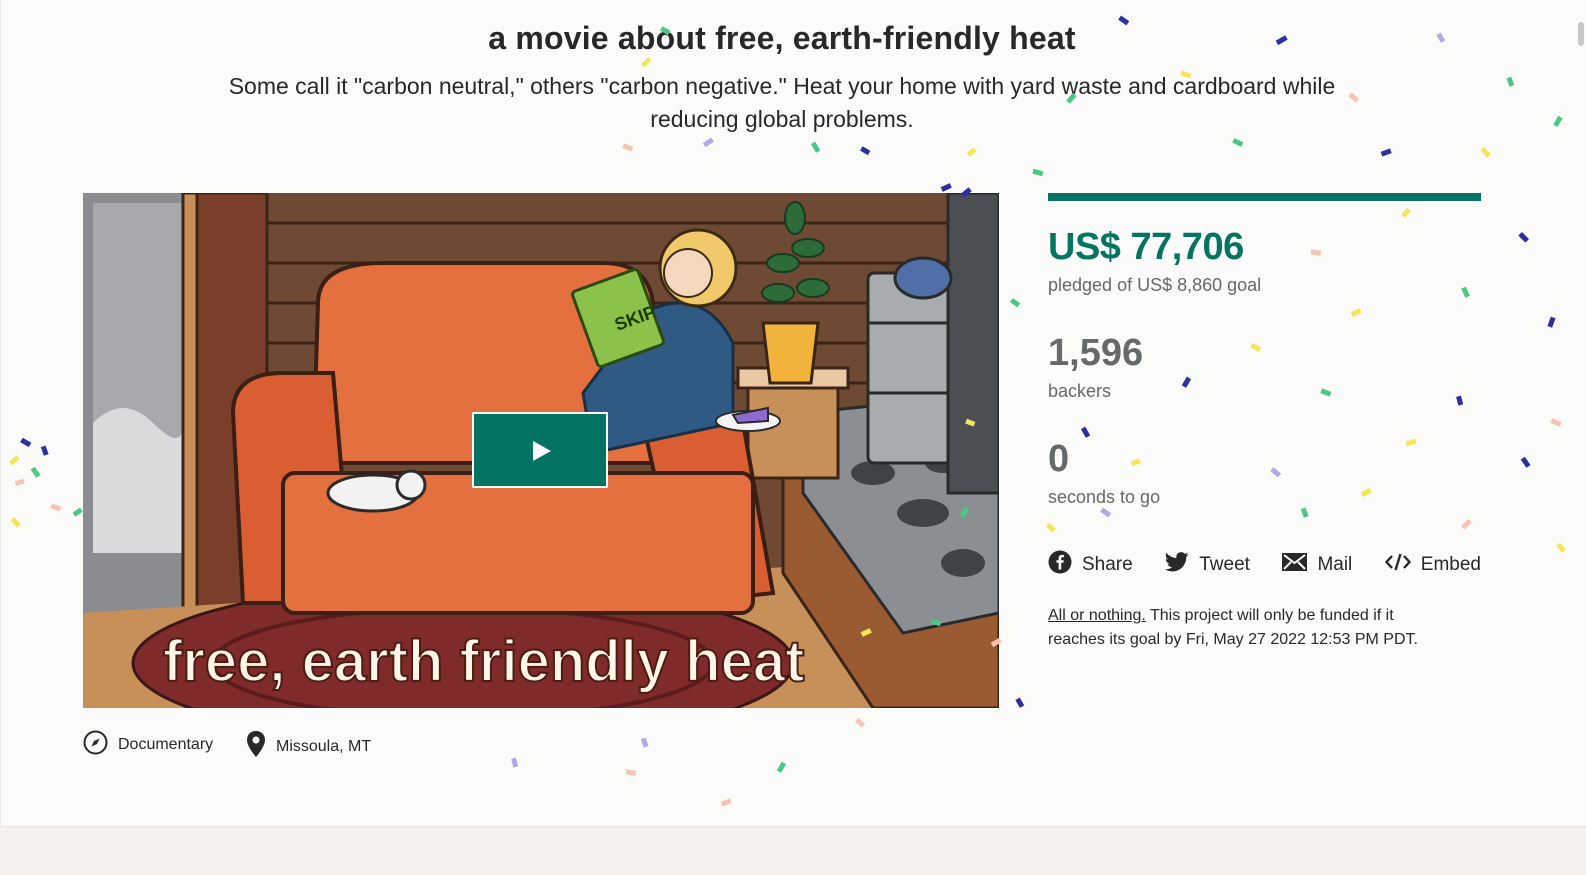  I want to click on time-remaining-count: 0, so click(1059, 459).